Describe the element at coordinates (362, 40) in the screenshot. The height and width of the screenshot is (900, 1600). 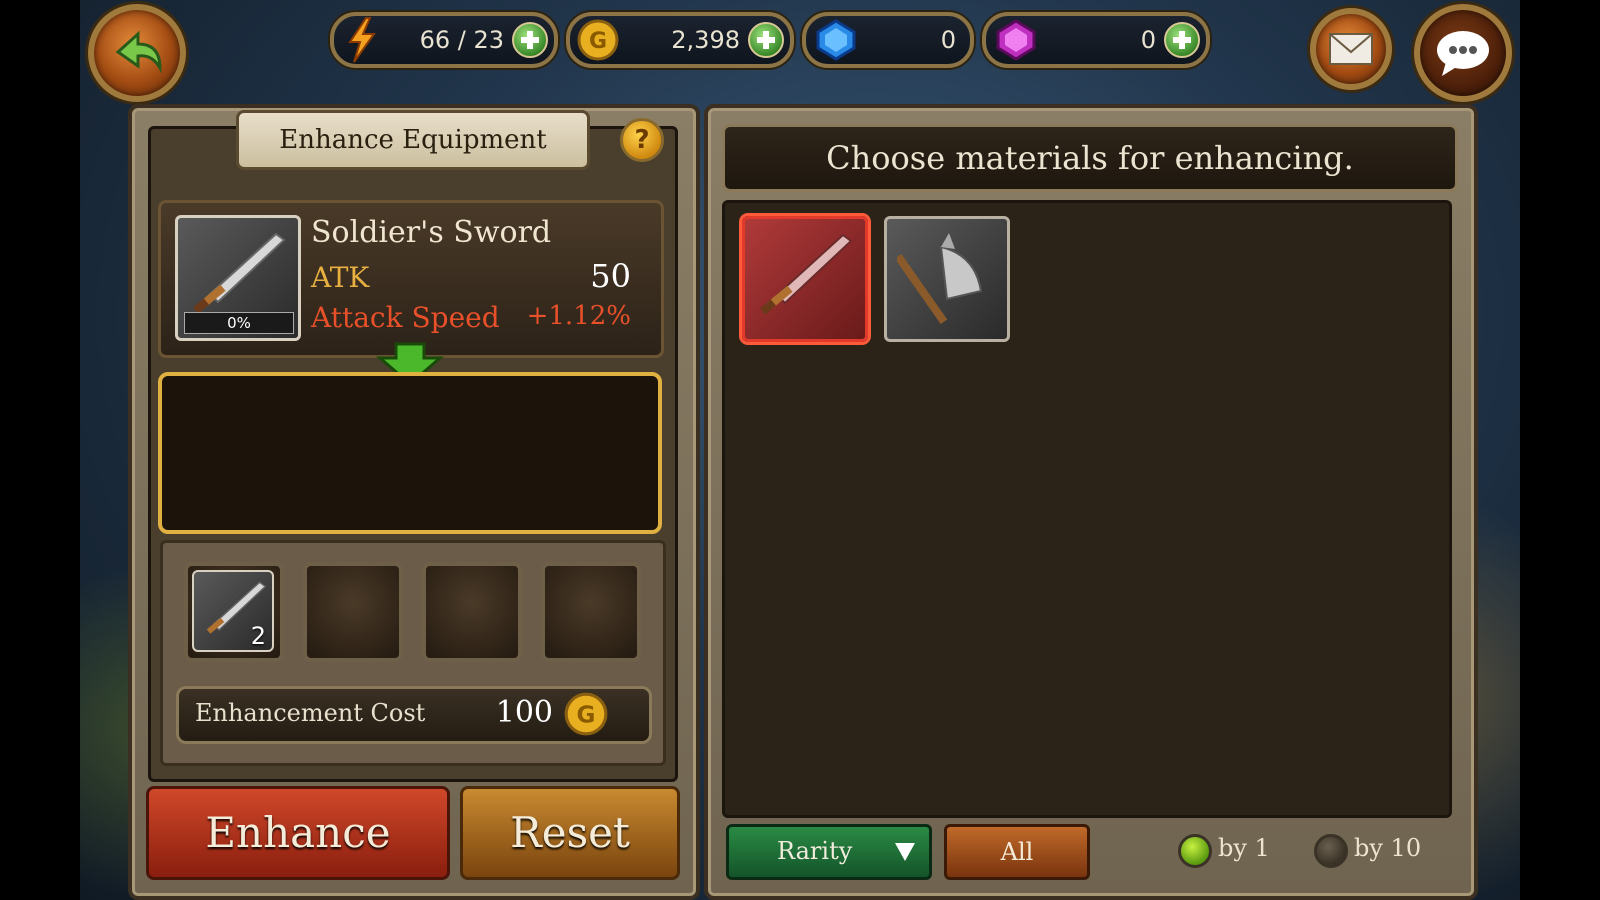
I see `lightning-icon` at that location.